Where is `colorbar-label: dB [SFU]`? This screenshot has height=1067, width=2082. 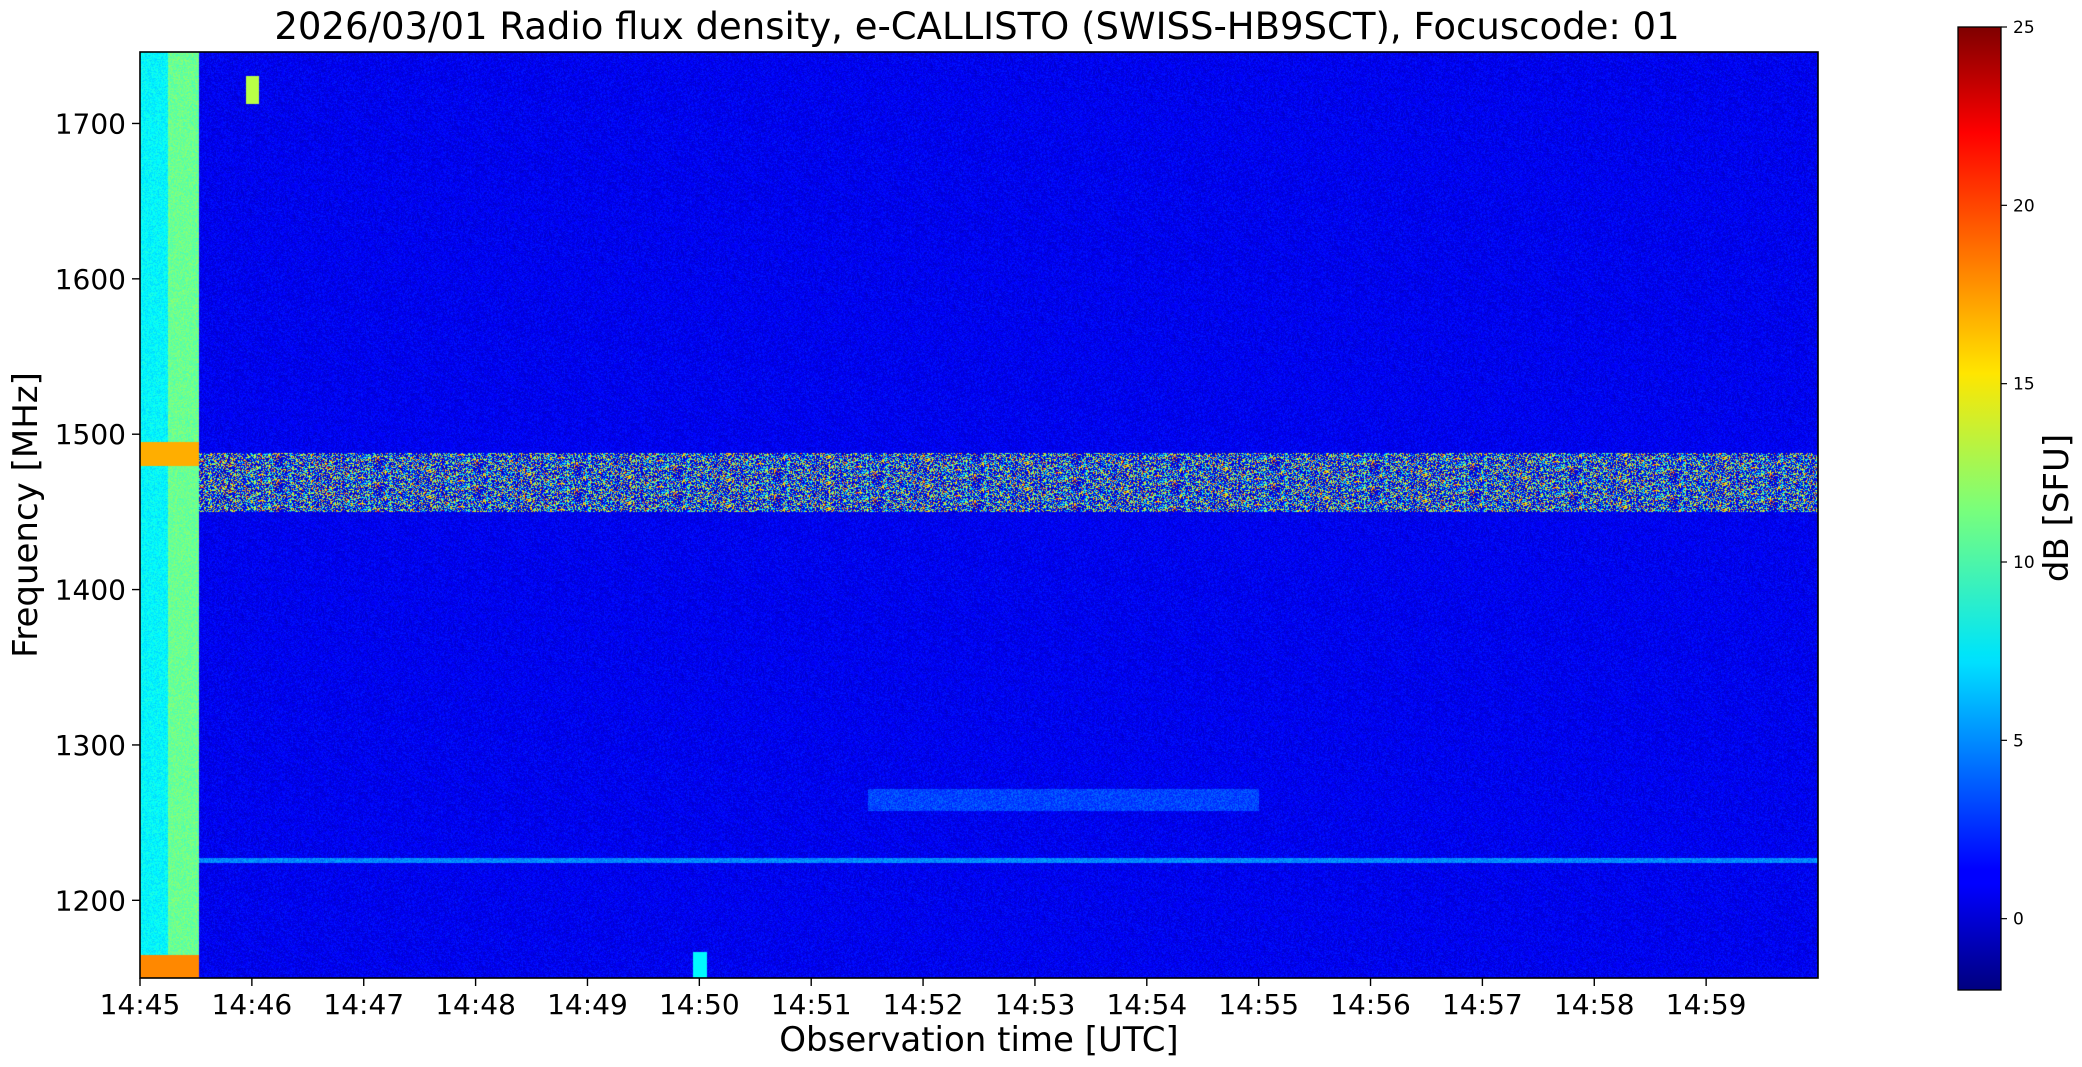
colorbar-label: dB [SFU] is located at coordinates (2057, 508).